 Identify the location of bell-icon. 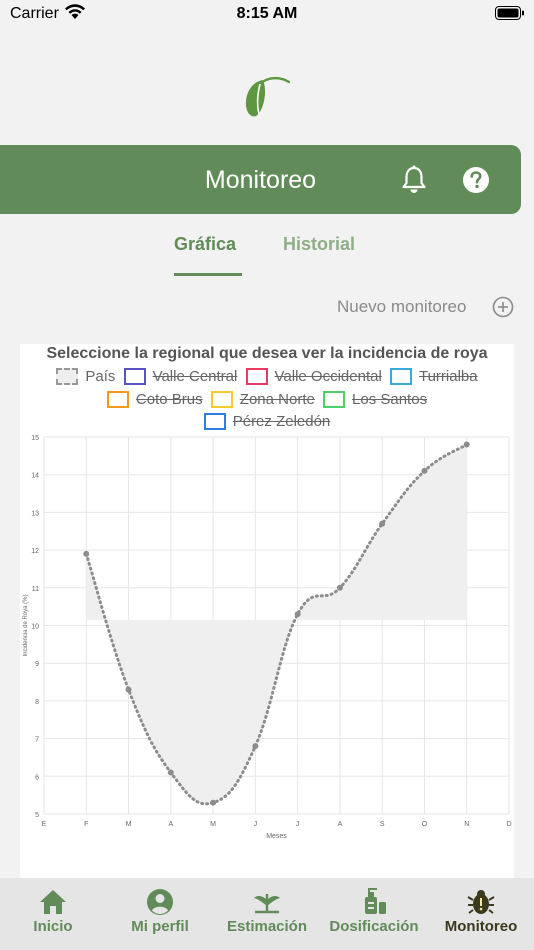
(414, 180).